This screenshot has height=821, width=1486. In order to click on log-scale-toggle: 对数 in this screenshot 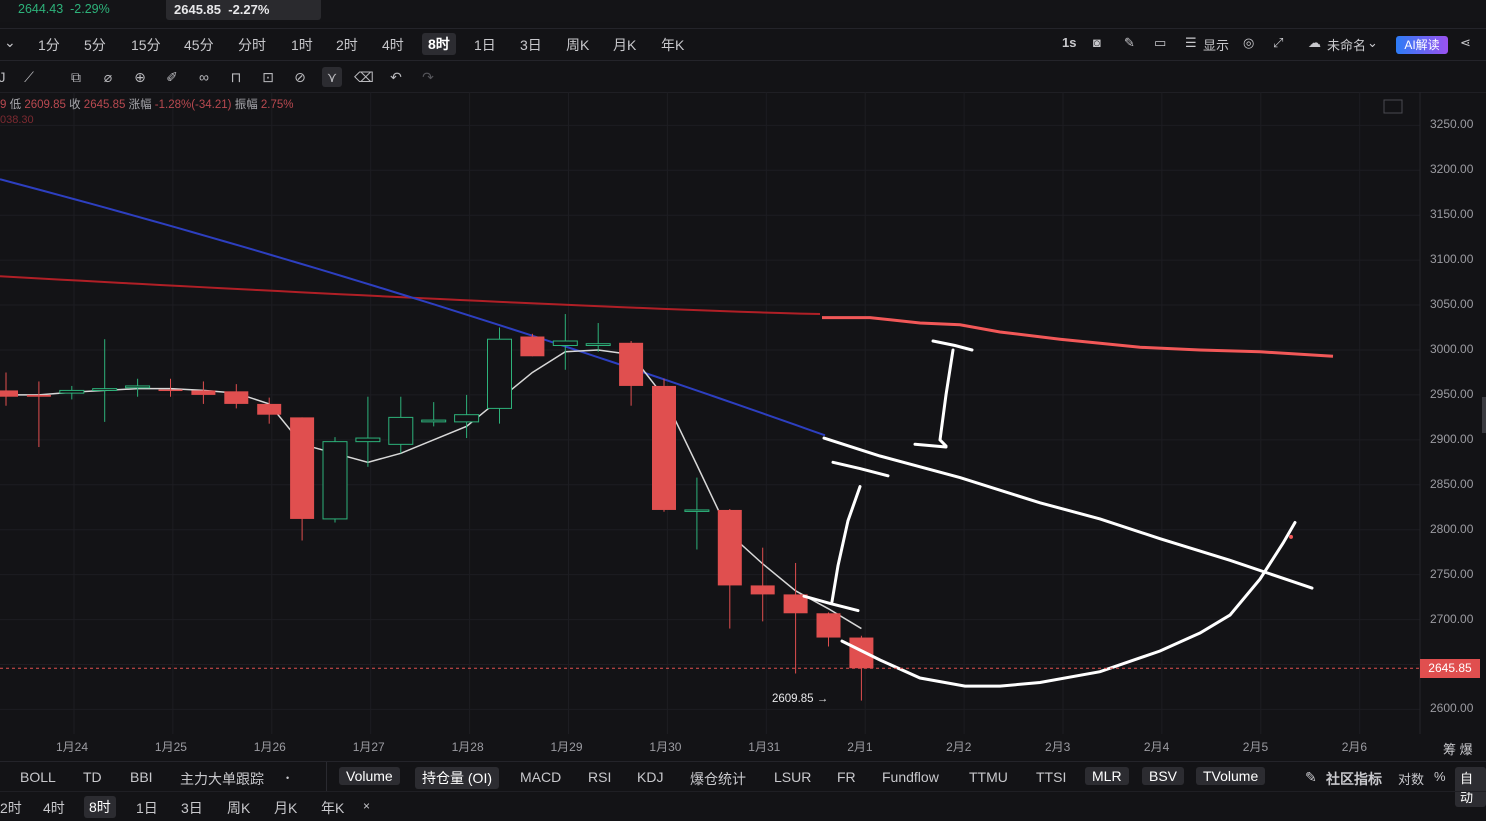, I will do `click(1411, 778)`.